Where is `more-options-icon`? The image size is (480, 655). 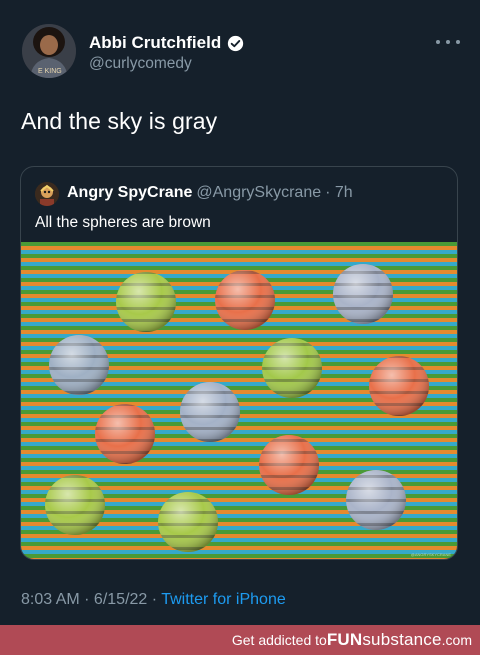
more-options-icon is located at coordinates (448, 42).